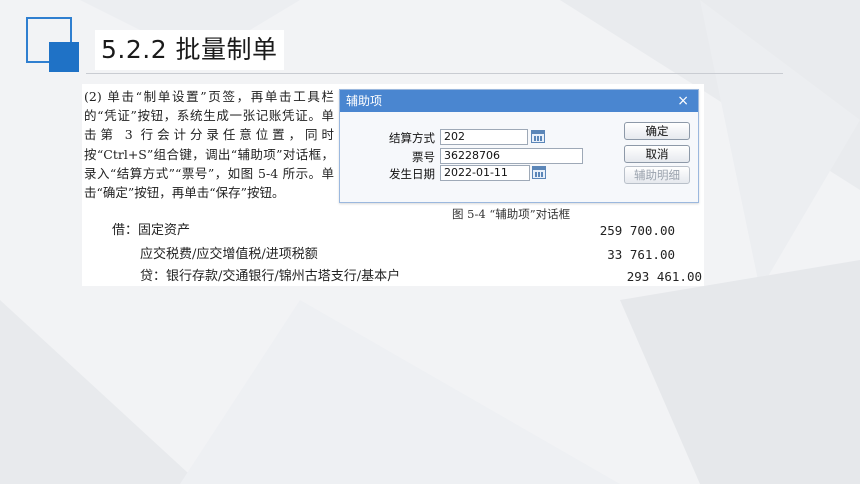 This screenshot has height=484, width=860. Describe the element at coordinates (64, 57) in the screenshot. I see `corner-filled-square` at that location.